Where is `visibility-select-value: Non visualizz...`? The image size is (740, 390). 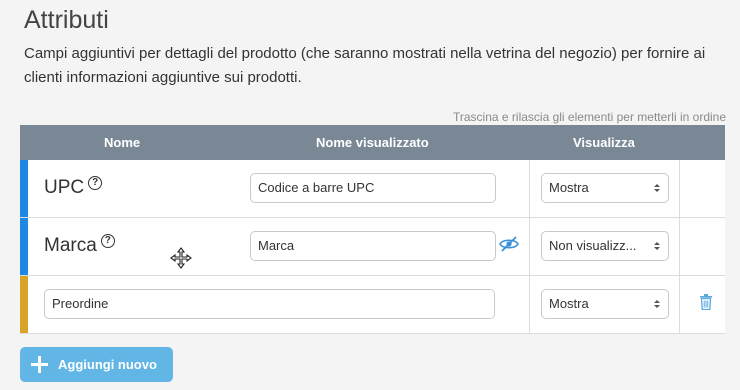 visibility-select-value: Non visualizz... is located at coordinates (593, 245).